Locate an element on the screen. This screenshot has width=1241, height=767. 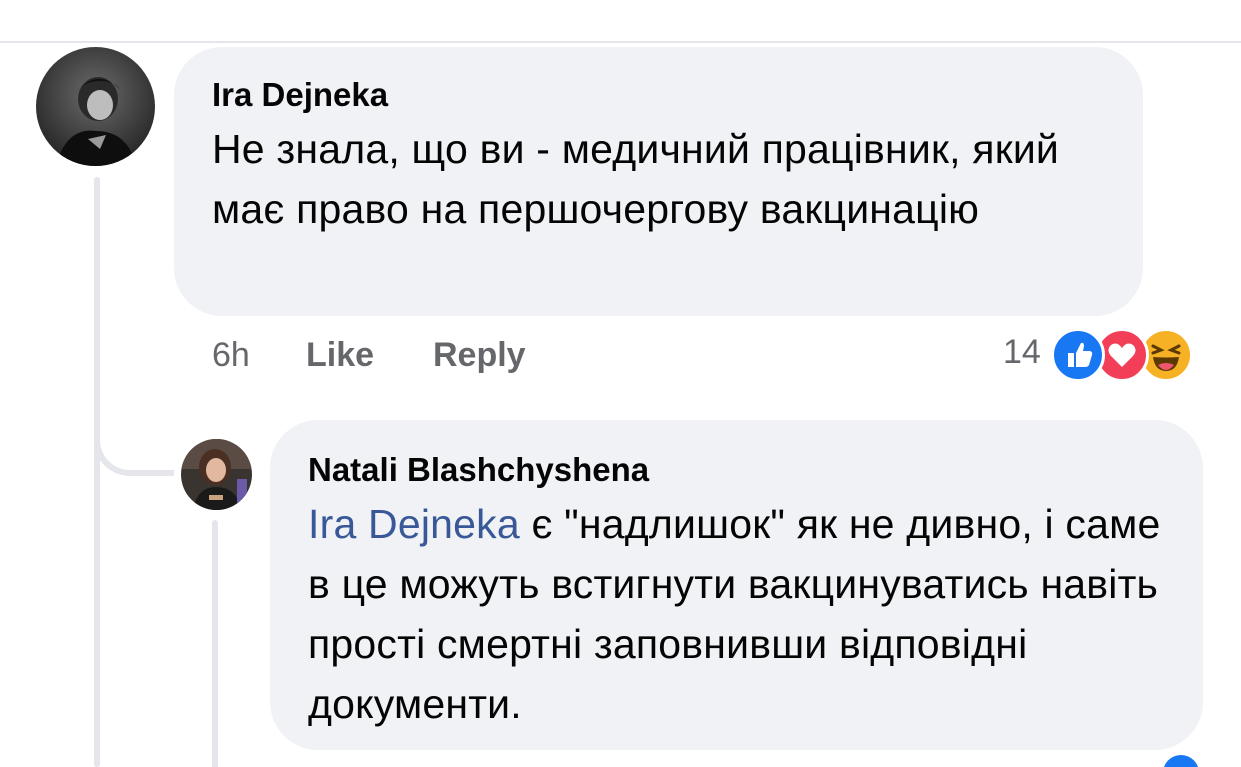
top-divider is located at coordinates (620, 42).